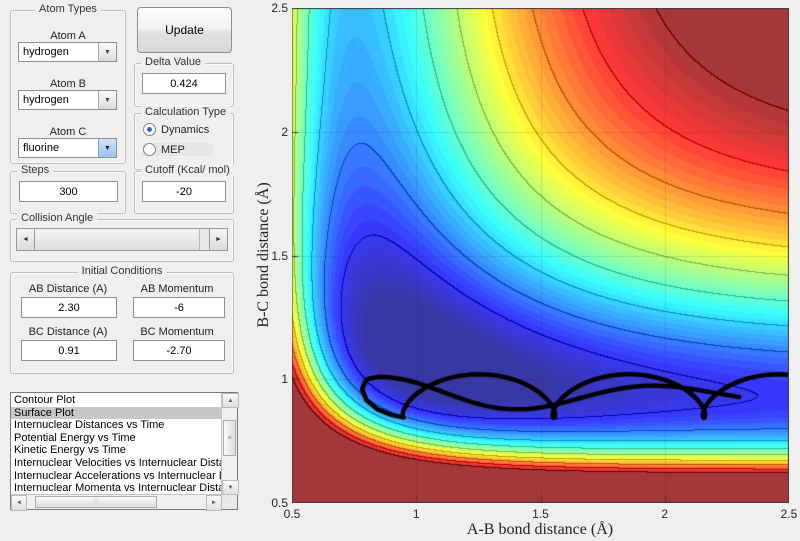 The width and height of the screenshot is (800, 541). I want to click on ab-distance-field: 2.30, so click(69, 307).